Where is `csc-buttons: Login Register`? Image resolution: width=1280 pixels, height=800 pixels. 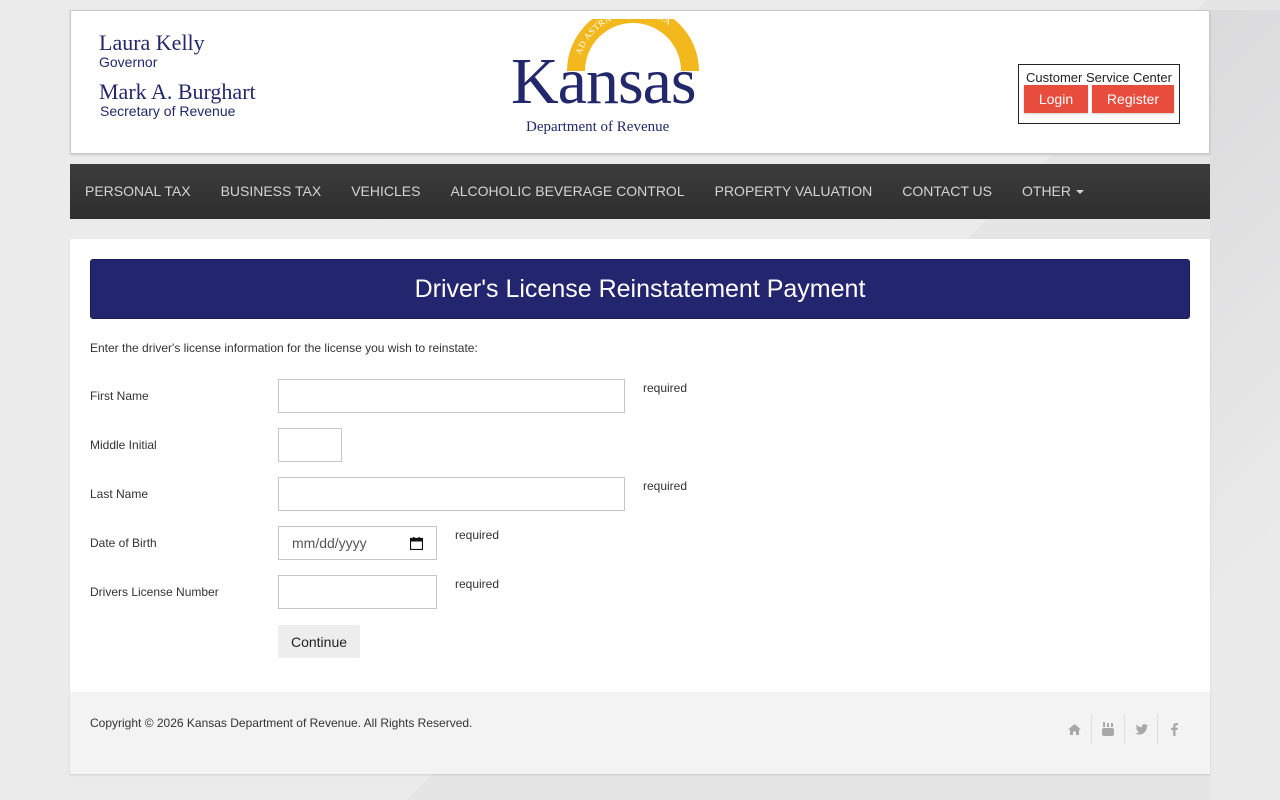
csc-buttons: Login Register is located at coordinates (1099, 99).